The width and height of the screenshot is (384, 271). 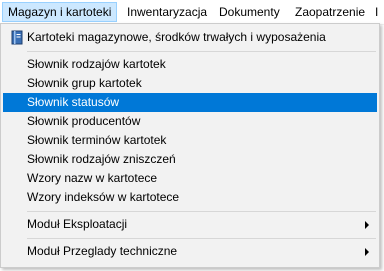 I want to click on menu-item-slownik-grup-kartotek: Słownik grup kartotek, so click(x=190, y=83).